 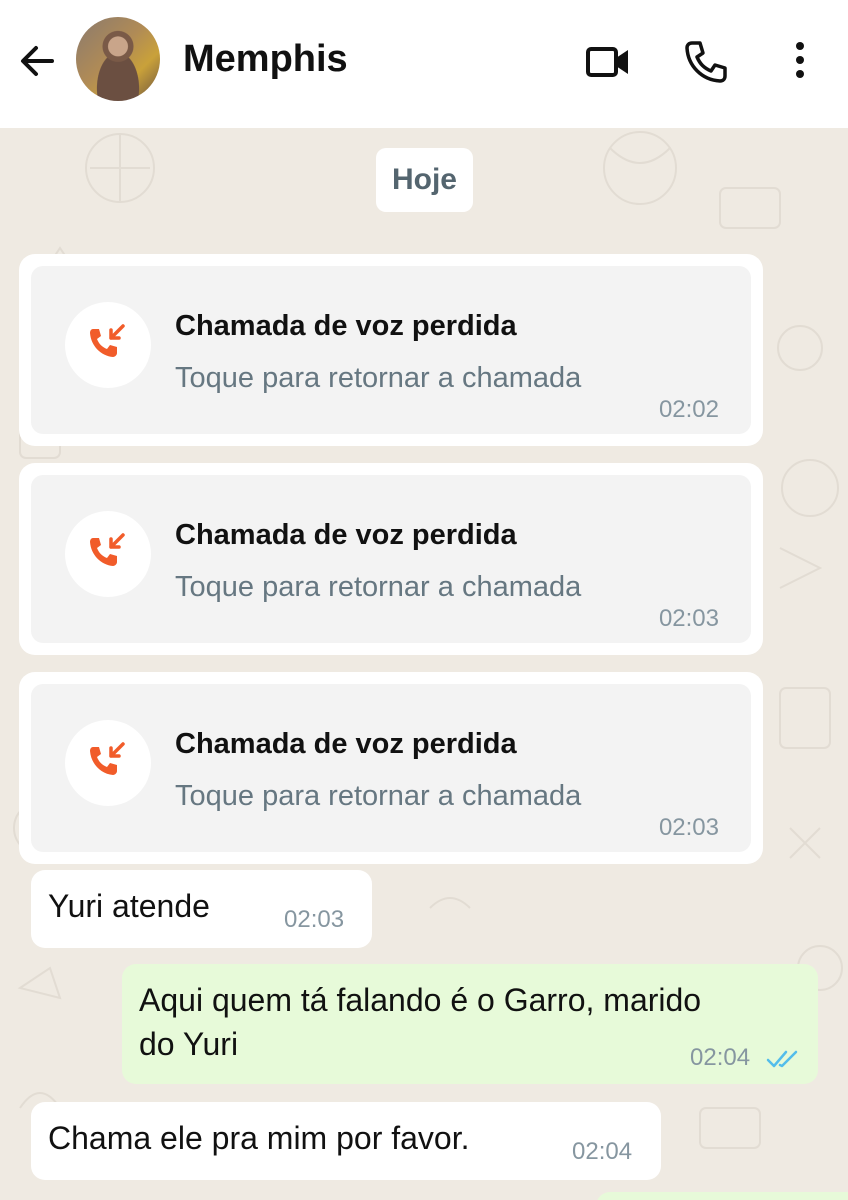 I want to click on contact-name: Memphis, so click(x=265, y=59).